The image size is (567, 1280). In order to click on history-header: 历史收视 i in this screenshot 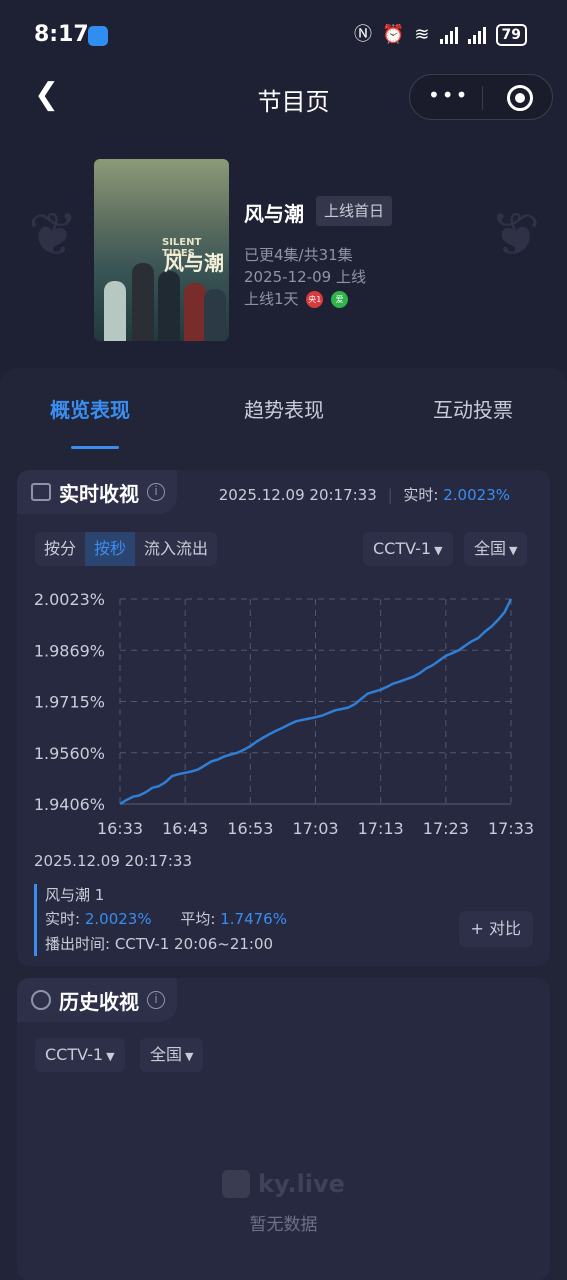, I will do `click(97, 1000)`.